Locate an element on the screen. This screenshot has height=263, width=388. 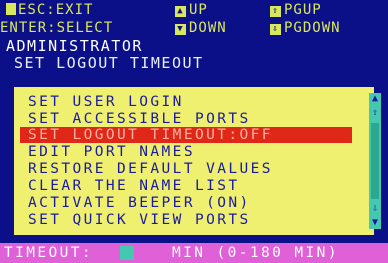
hint-row-top: ESC:EXIT ▲ UP ⇧ PGUP is located at coordinates (194, 10).